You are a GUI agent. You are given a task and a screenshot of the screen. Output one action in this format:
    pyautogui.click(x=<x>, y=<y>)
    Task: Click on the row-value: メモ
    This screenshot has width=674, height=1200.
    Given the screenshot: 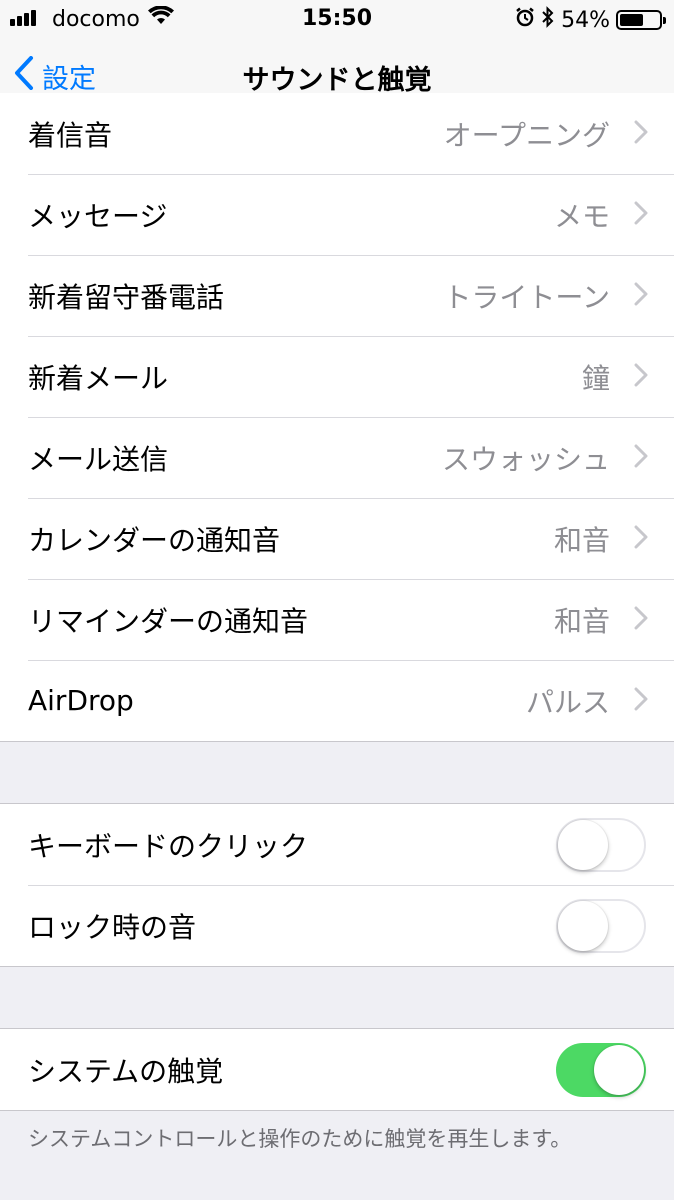 What is the action you would take?
    pyautogui.click(x=581, y=216)
    